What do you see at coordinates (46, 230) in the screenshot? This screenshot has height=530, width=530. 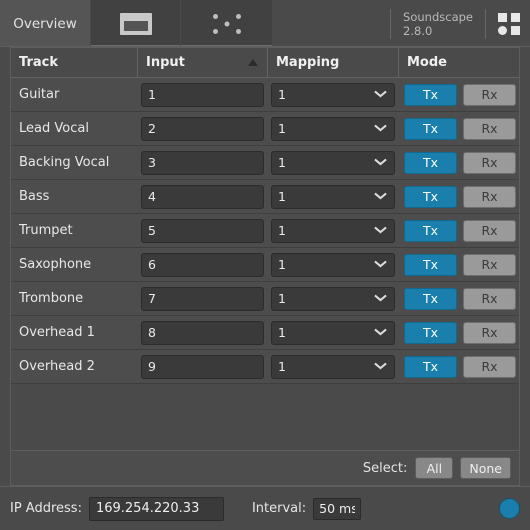 I see `track-name: Trumpet` at bounding box center [46, 230].